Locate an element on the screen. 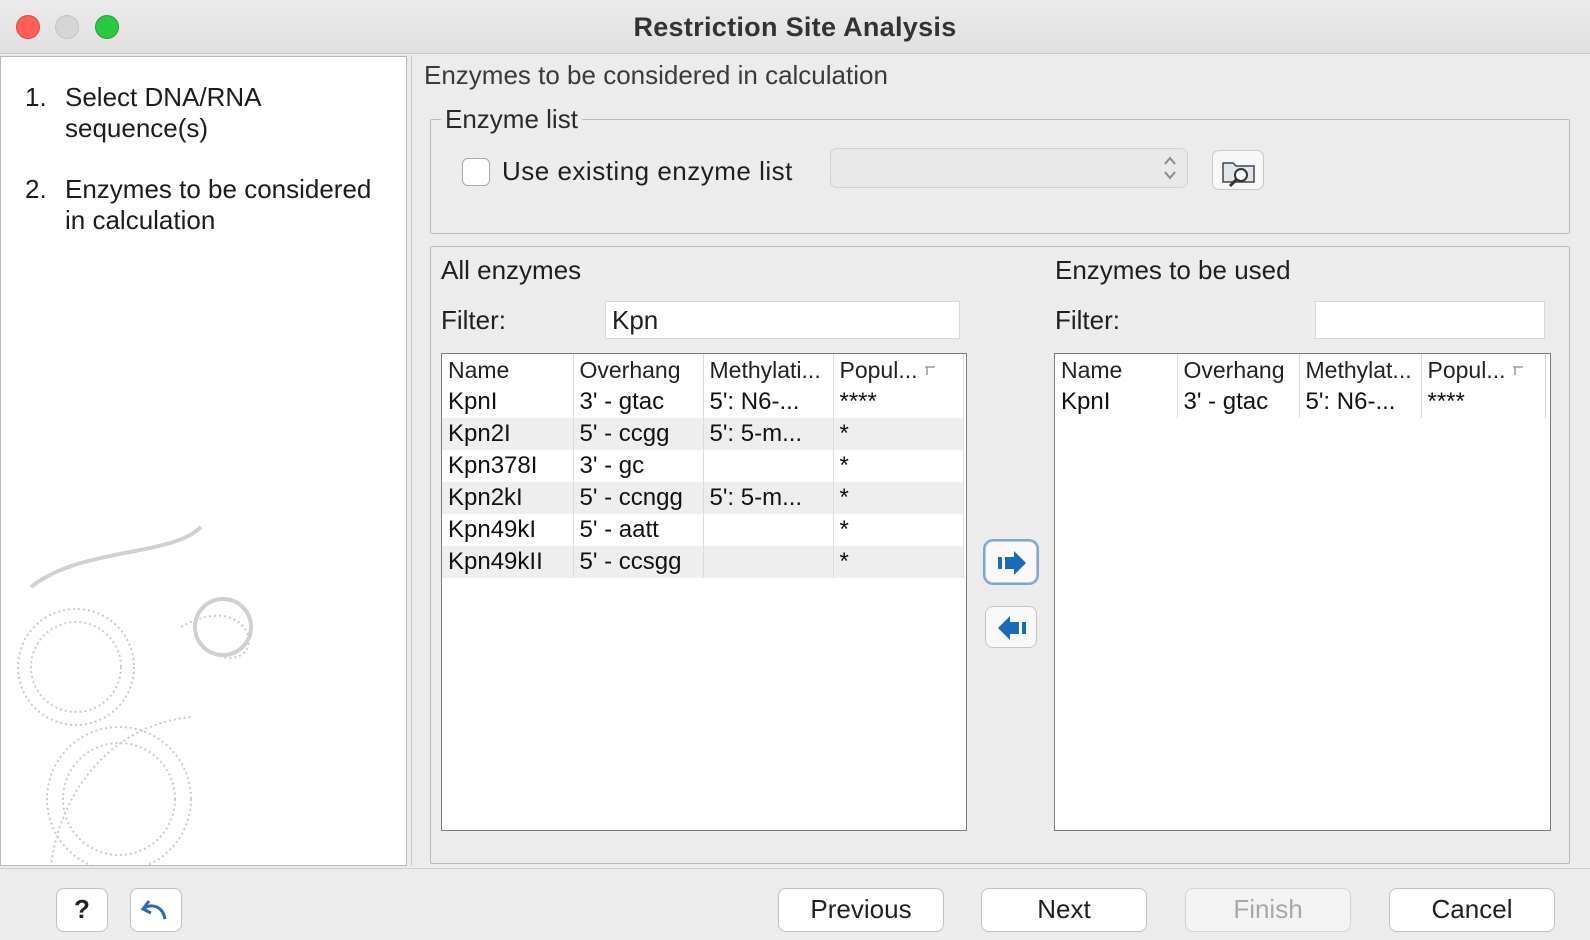 The height and width of the screenshot is (940, 1590). browse-enzyme-list-button is located at coordinates (1238, 170).